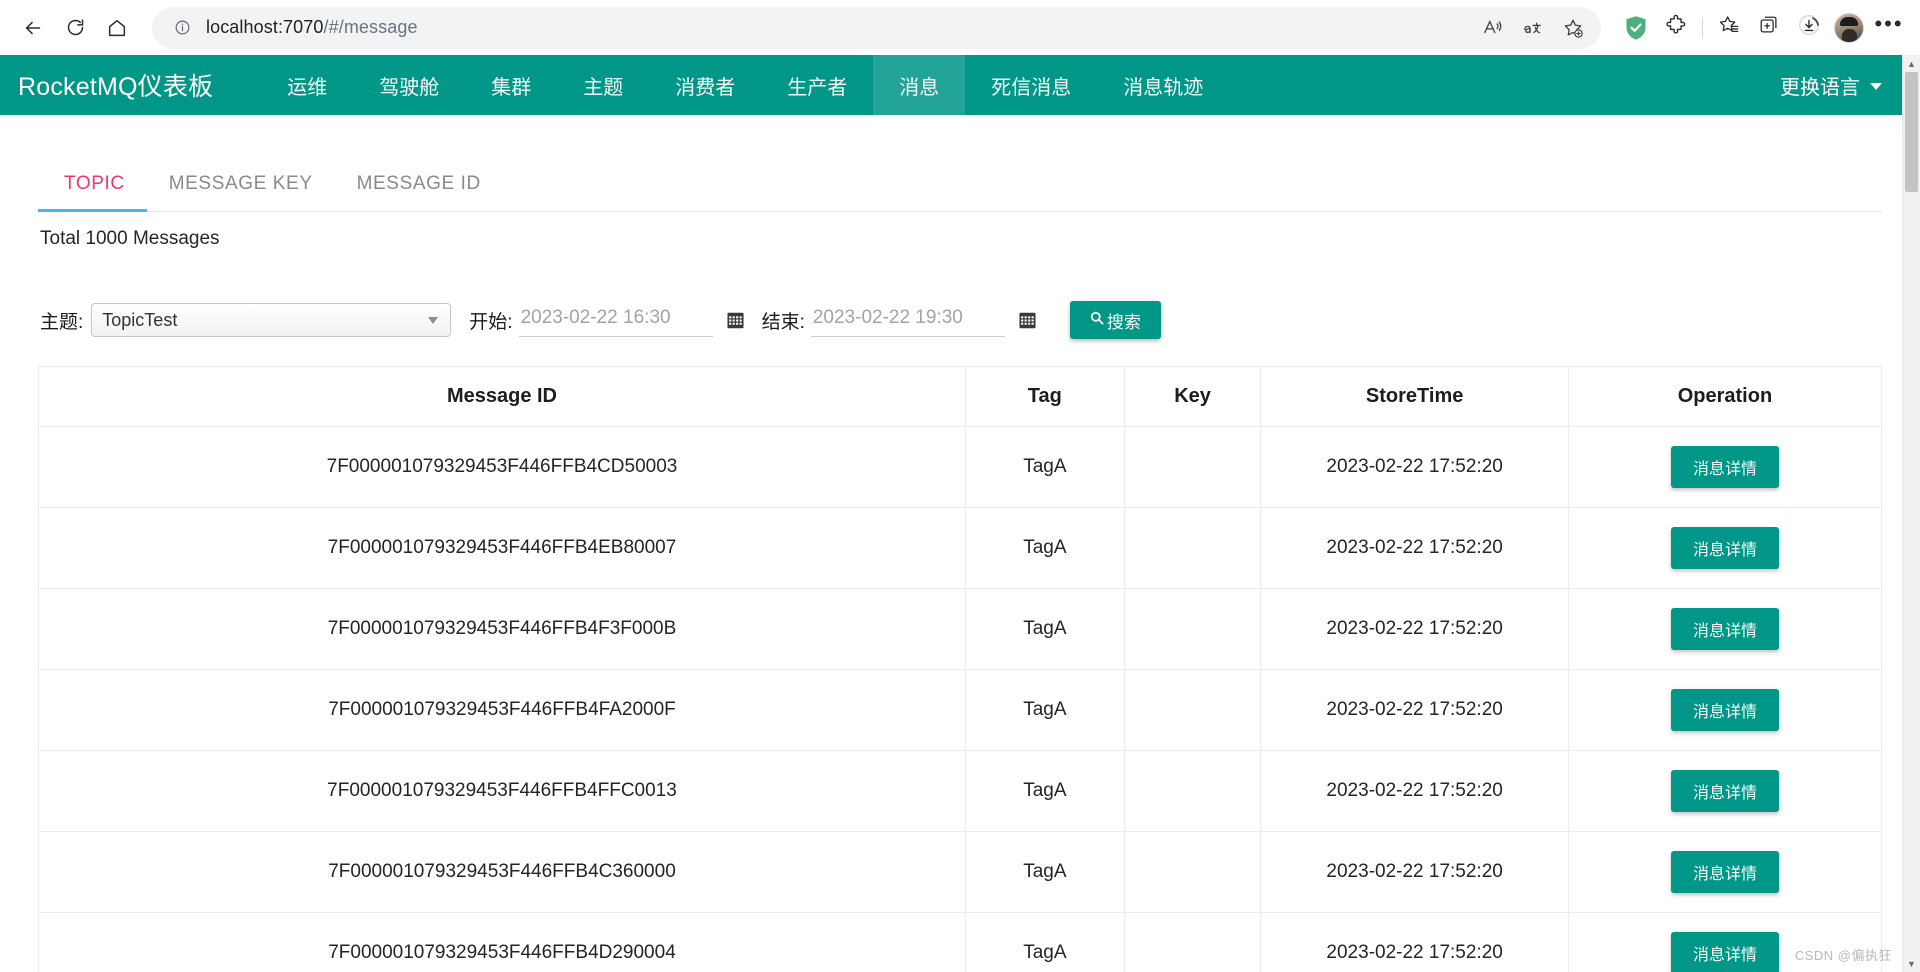  I want to click on site-info-icon, so click(182, 28).